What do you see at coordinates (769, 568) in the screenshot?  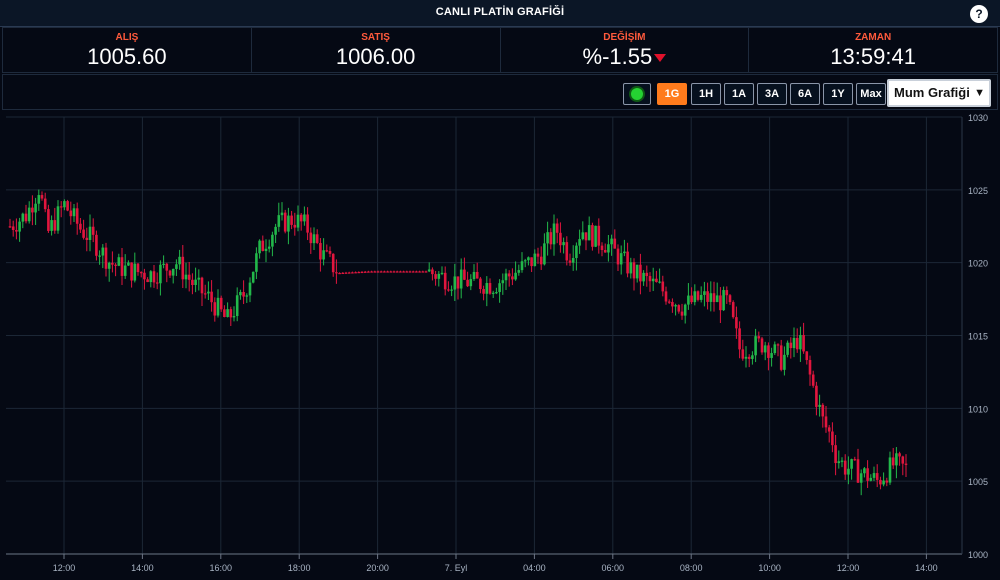 I see `x-tick-label: 10:00` at bounding box center [769, 568].